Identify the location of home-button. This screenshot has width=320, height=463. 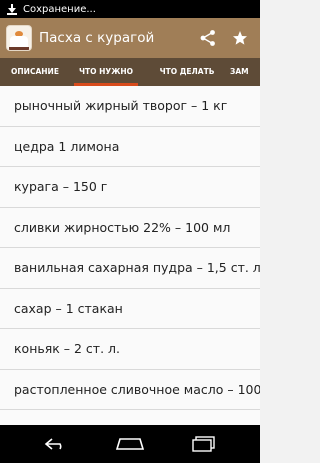
(130, 444).